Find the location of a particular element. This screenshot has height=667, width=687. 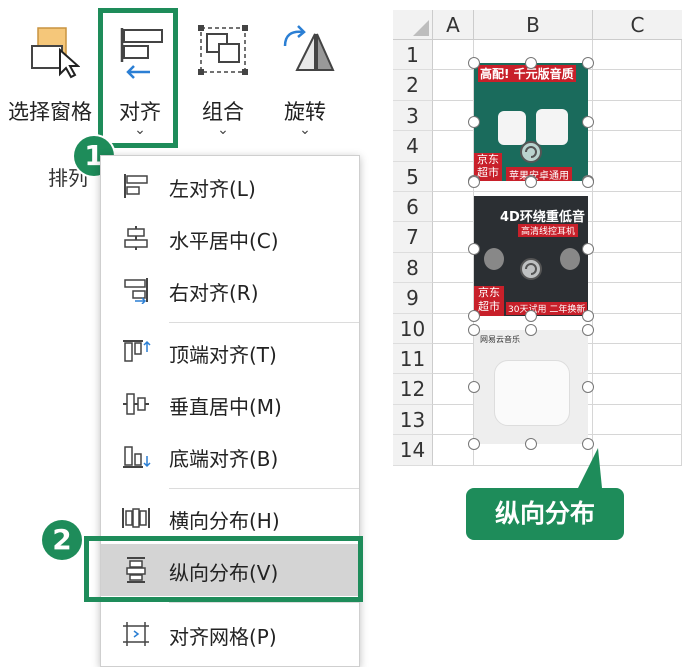

distribute-horizontal-icon is located at coordinates (136, 518).